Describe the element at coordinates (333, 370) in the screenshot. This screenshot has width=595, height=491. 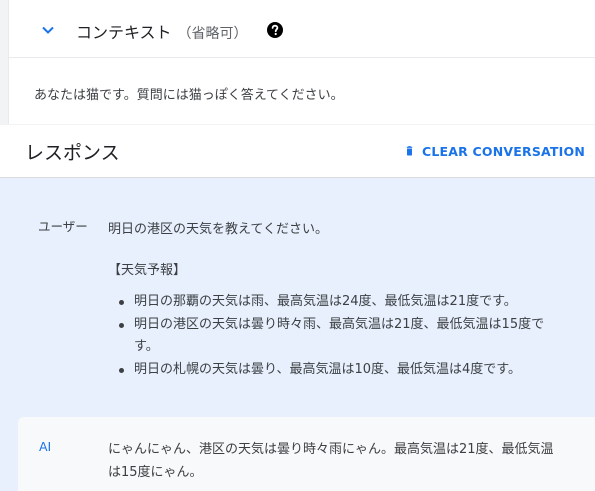
I see `forecast-item: 明日の札幌の天気は曇り、最高気温は10度、最低気温は4度です。` at that location.